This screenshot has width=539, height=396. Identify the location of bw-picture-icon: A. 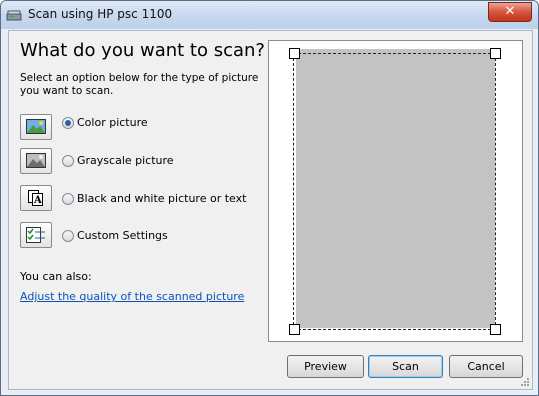
(36, 198).